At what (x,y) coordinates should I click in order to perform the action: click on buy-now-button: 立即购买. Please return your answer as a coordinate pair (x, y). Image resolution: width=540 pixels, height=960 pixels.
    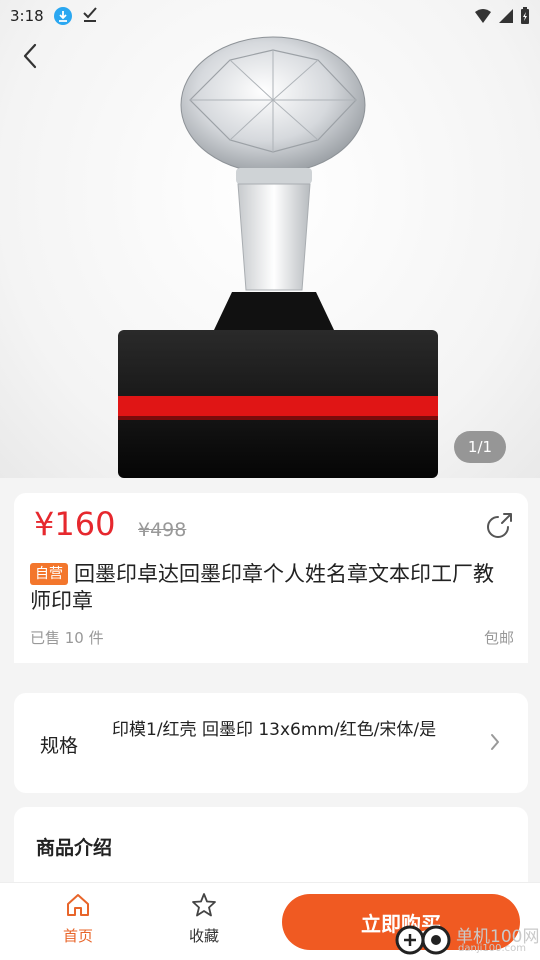
    Looking at the image, I should click on (401, 922).